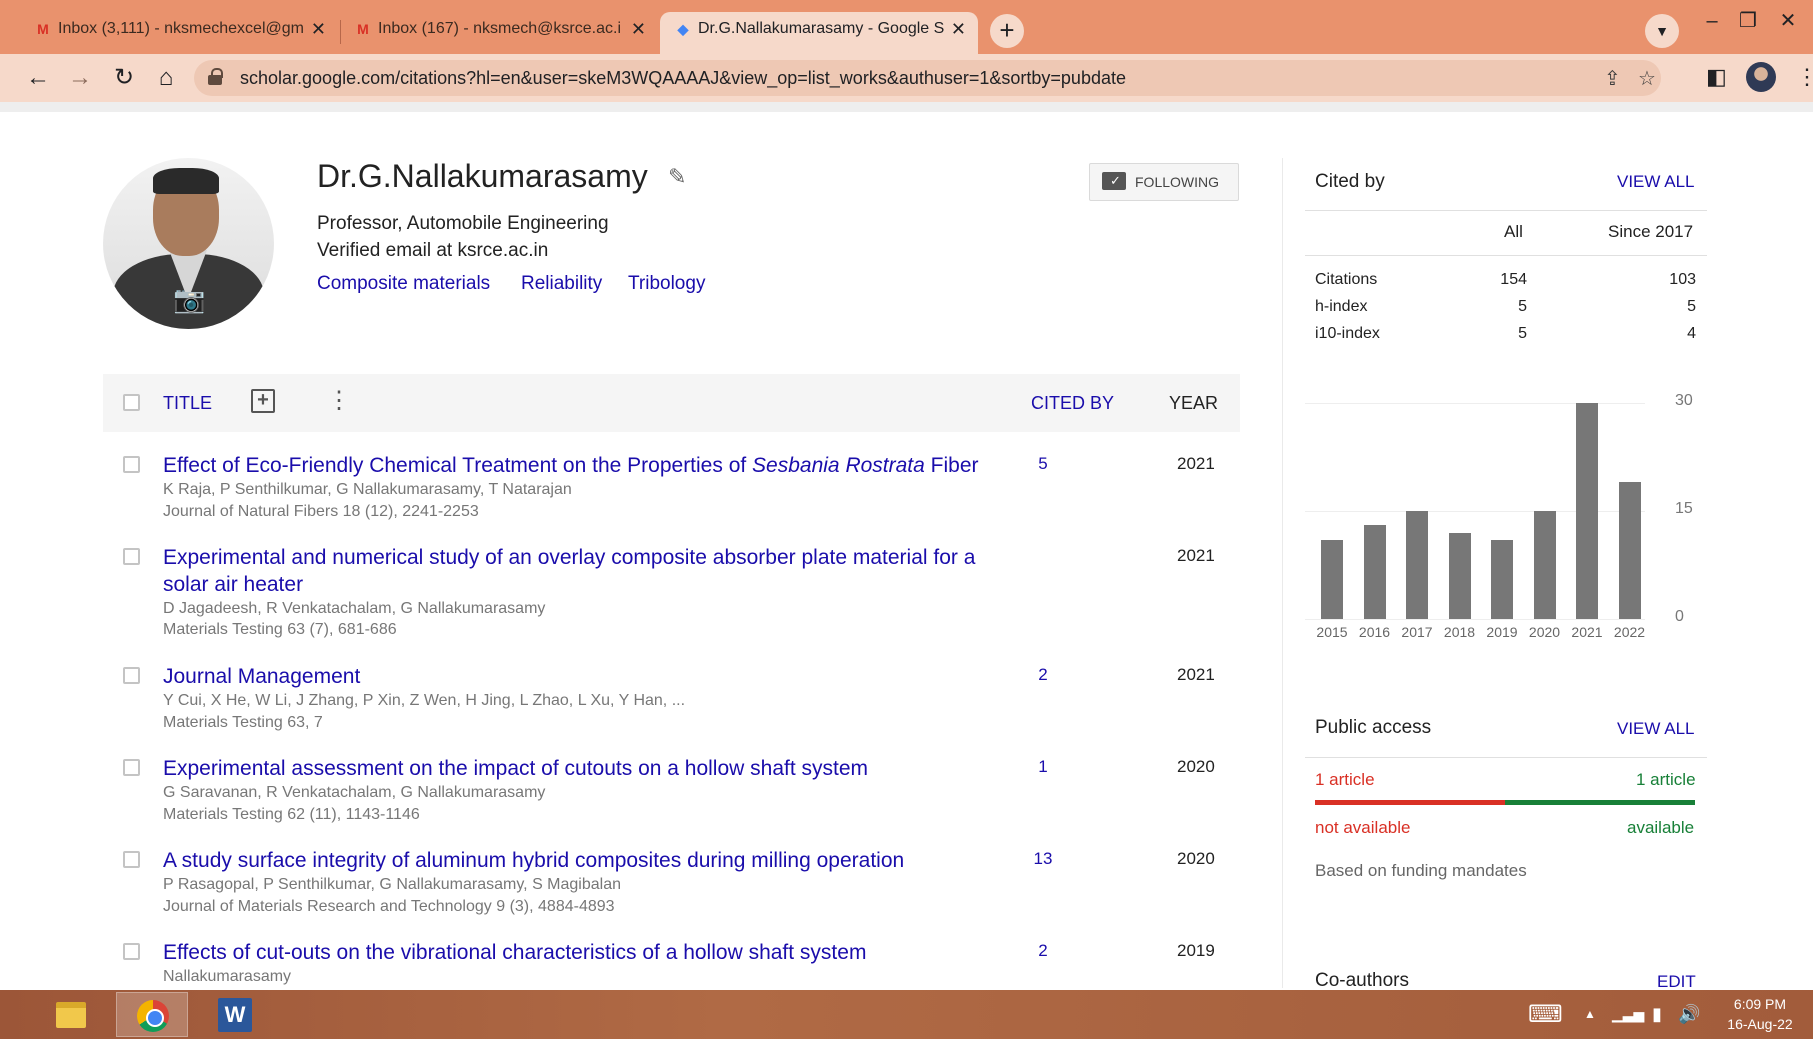 This screenshot has height=1039, width=1813. Describe the element at coordinates (403, 284) in the screenshot. I see `interest-link: Composite materials` at that location.